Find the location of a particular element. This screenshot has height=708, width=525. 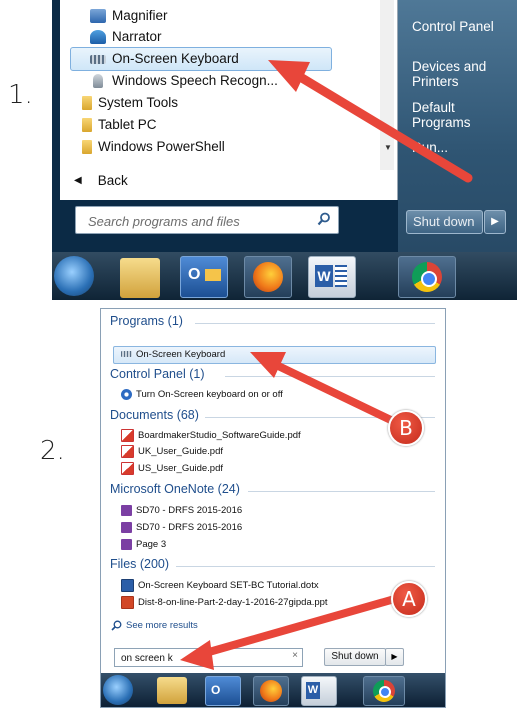

search-box: × is located at coordinates (208, 657).